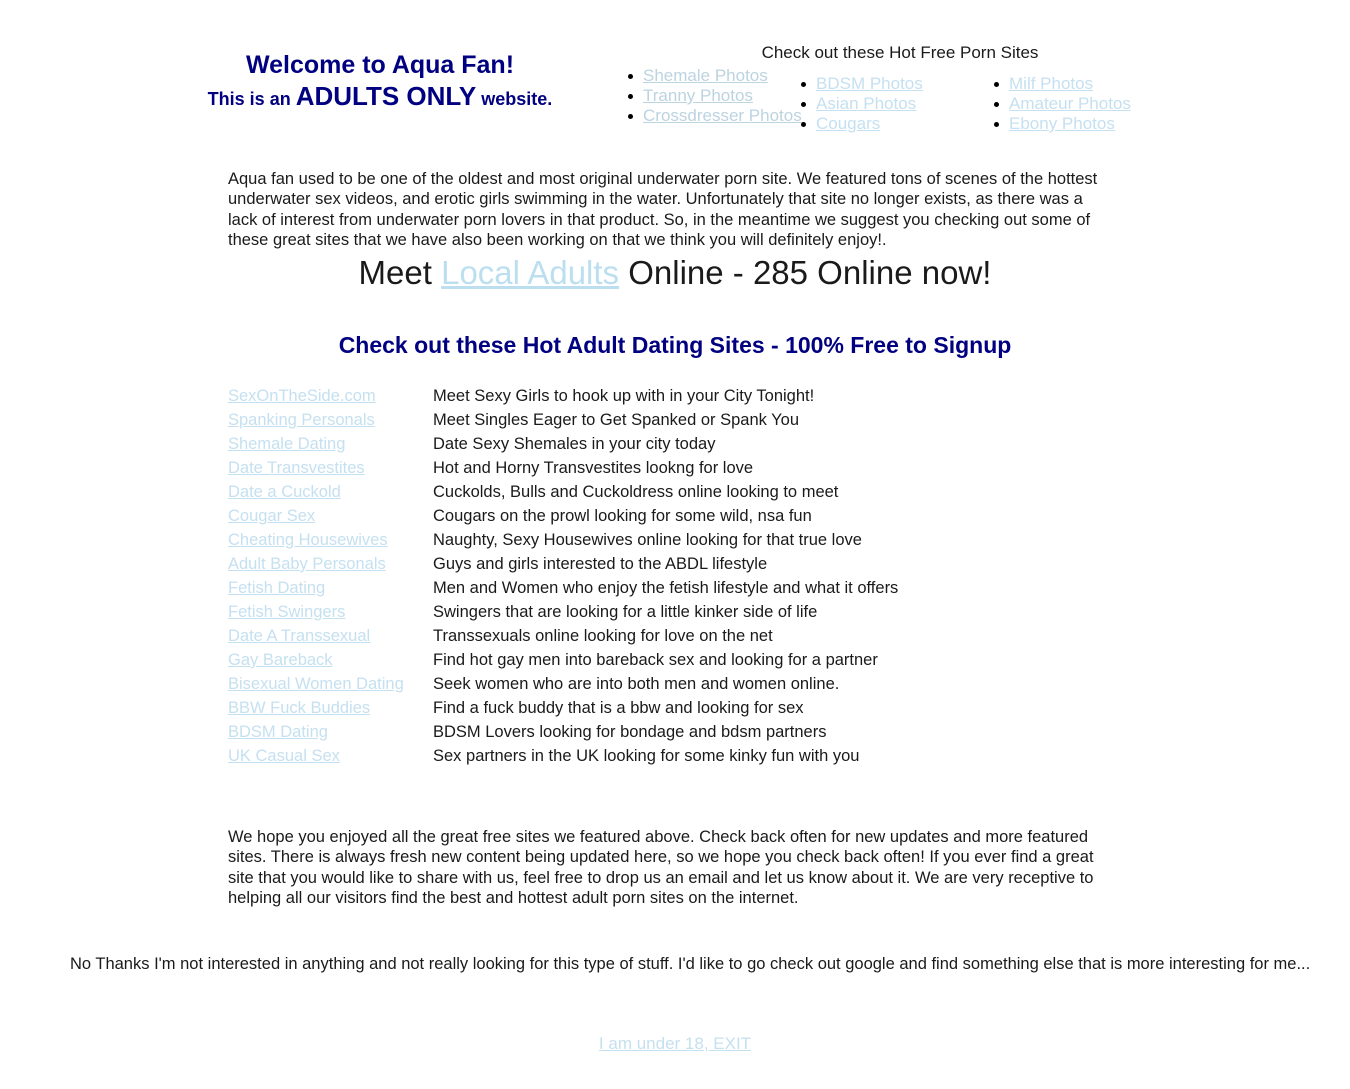 The width and height of the screenshot is (1350, 1089). I want to click on adults-only-suffix: website., so click(514, 99).